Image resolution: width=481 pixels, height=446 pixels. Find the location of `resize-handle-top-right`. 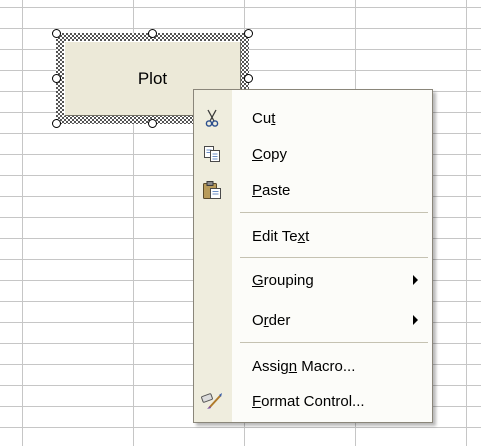

resize-handle-top-right is located at coordinates (248, 33).